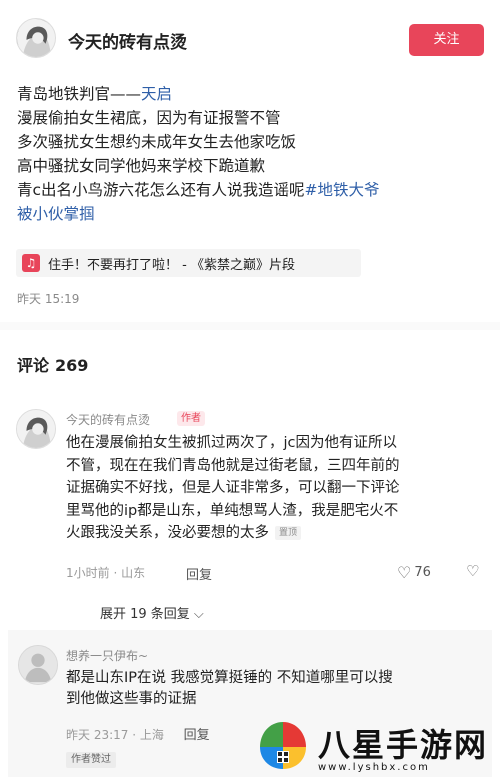 This screenshot has width=500, height=777. What do you see at coordinates (161, 190) in the screenshot?
I see `post-text: 青c出名小鸟游六花怎么还有人说我造谣呢` at bounding box center [161, 190].